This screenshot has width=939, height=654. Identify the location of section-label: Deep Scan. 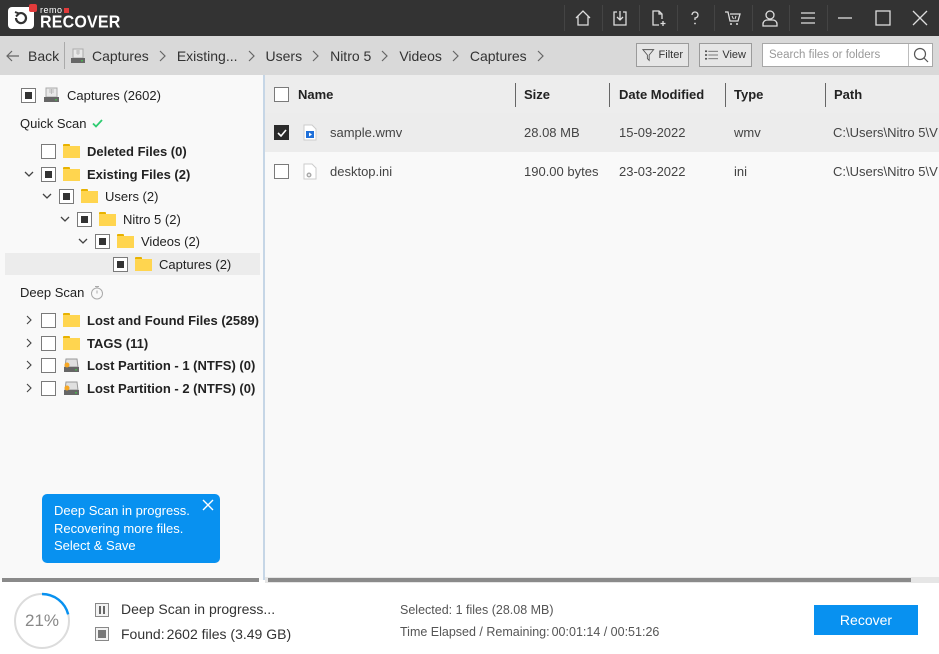
(52, 292).